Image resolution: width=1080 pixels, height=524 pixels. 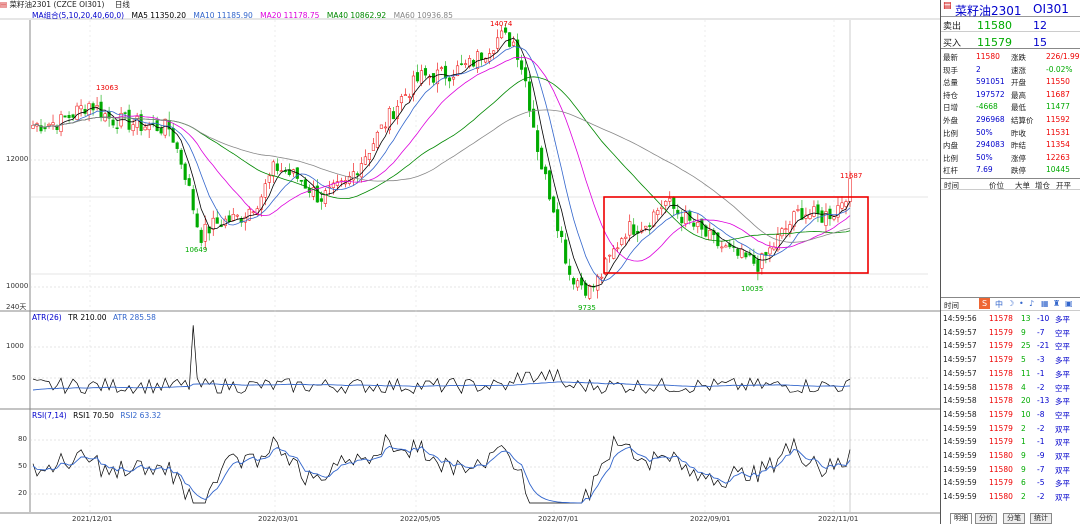 I want to click on s-logo-icon: S, so click(x=984, y=303).